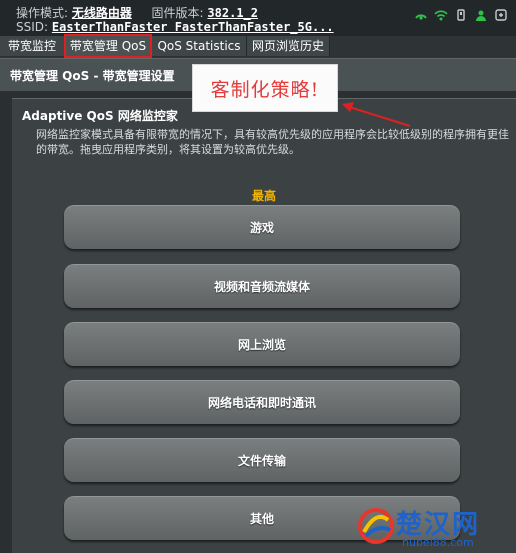  Describe the element at coordinates (177, 13) in the screenshot. I see `firmware-label: 固件版本:` at that location.